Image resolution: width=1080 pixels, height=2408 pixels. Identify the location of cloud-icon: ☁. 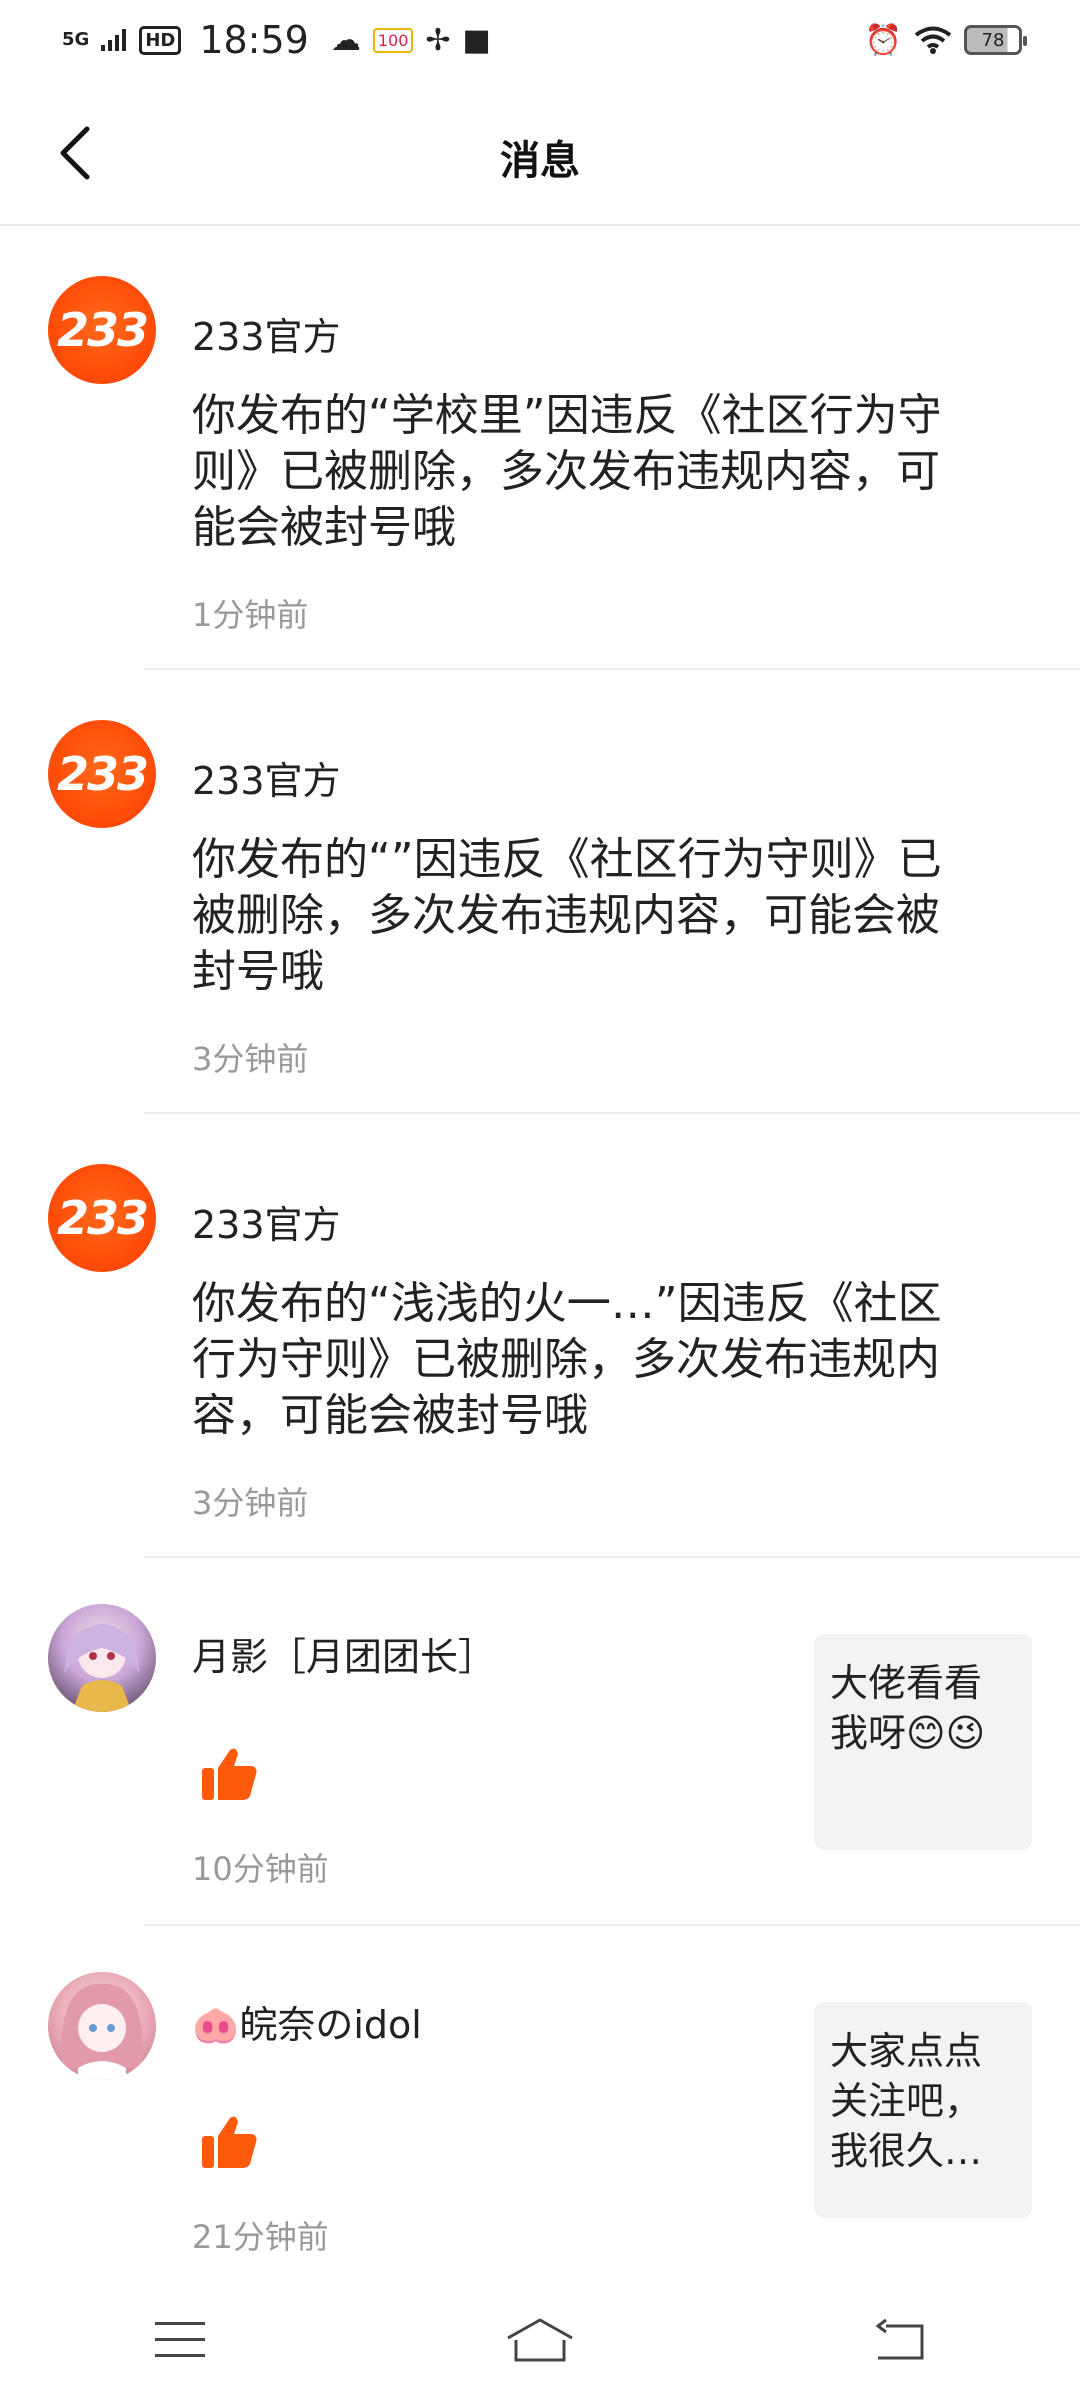
(345, 40).